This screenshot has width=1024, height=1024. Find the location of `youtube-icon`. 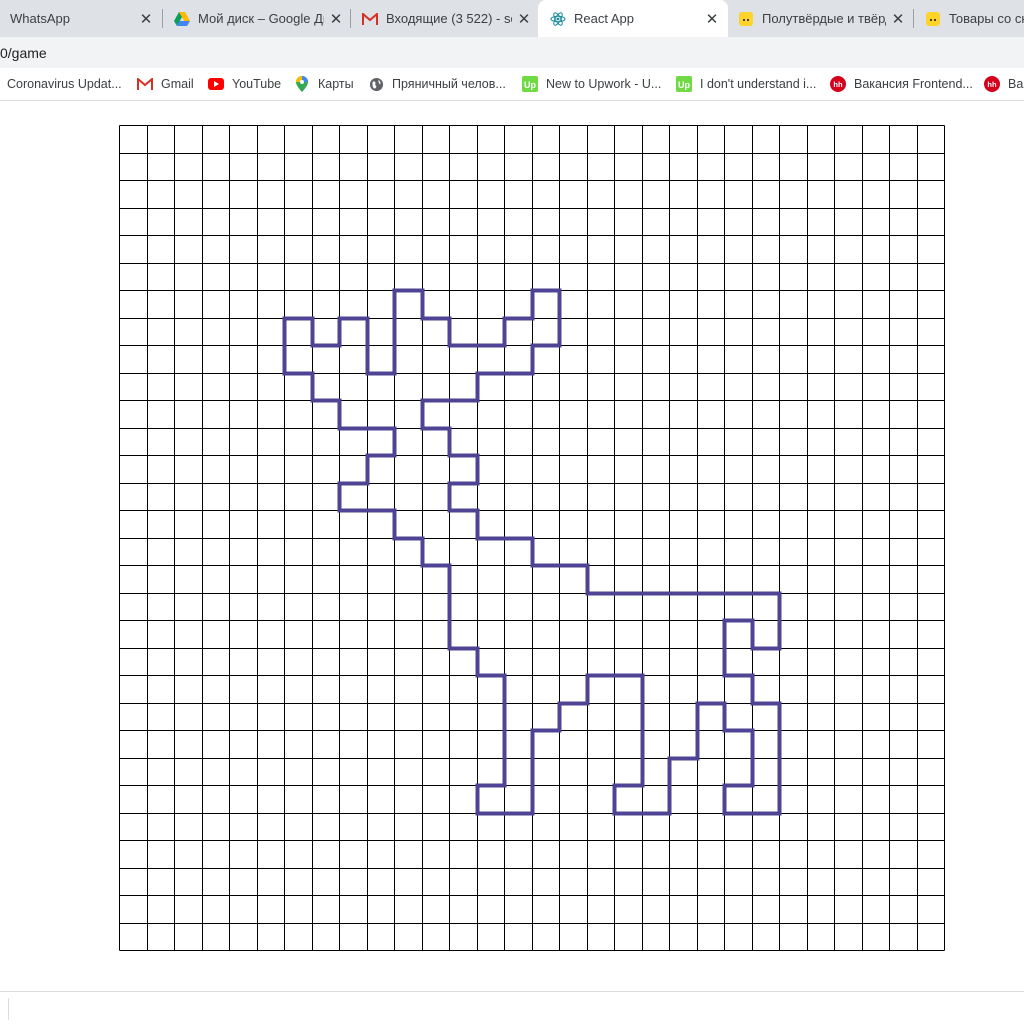

youtube-icon is located at coordinates (216, 84).